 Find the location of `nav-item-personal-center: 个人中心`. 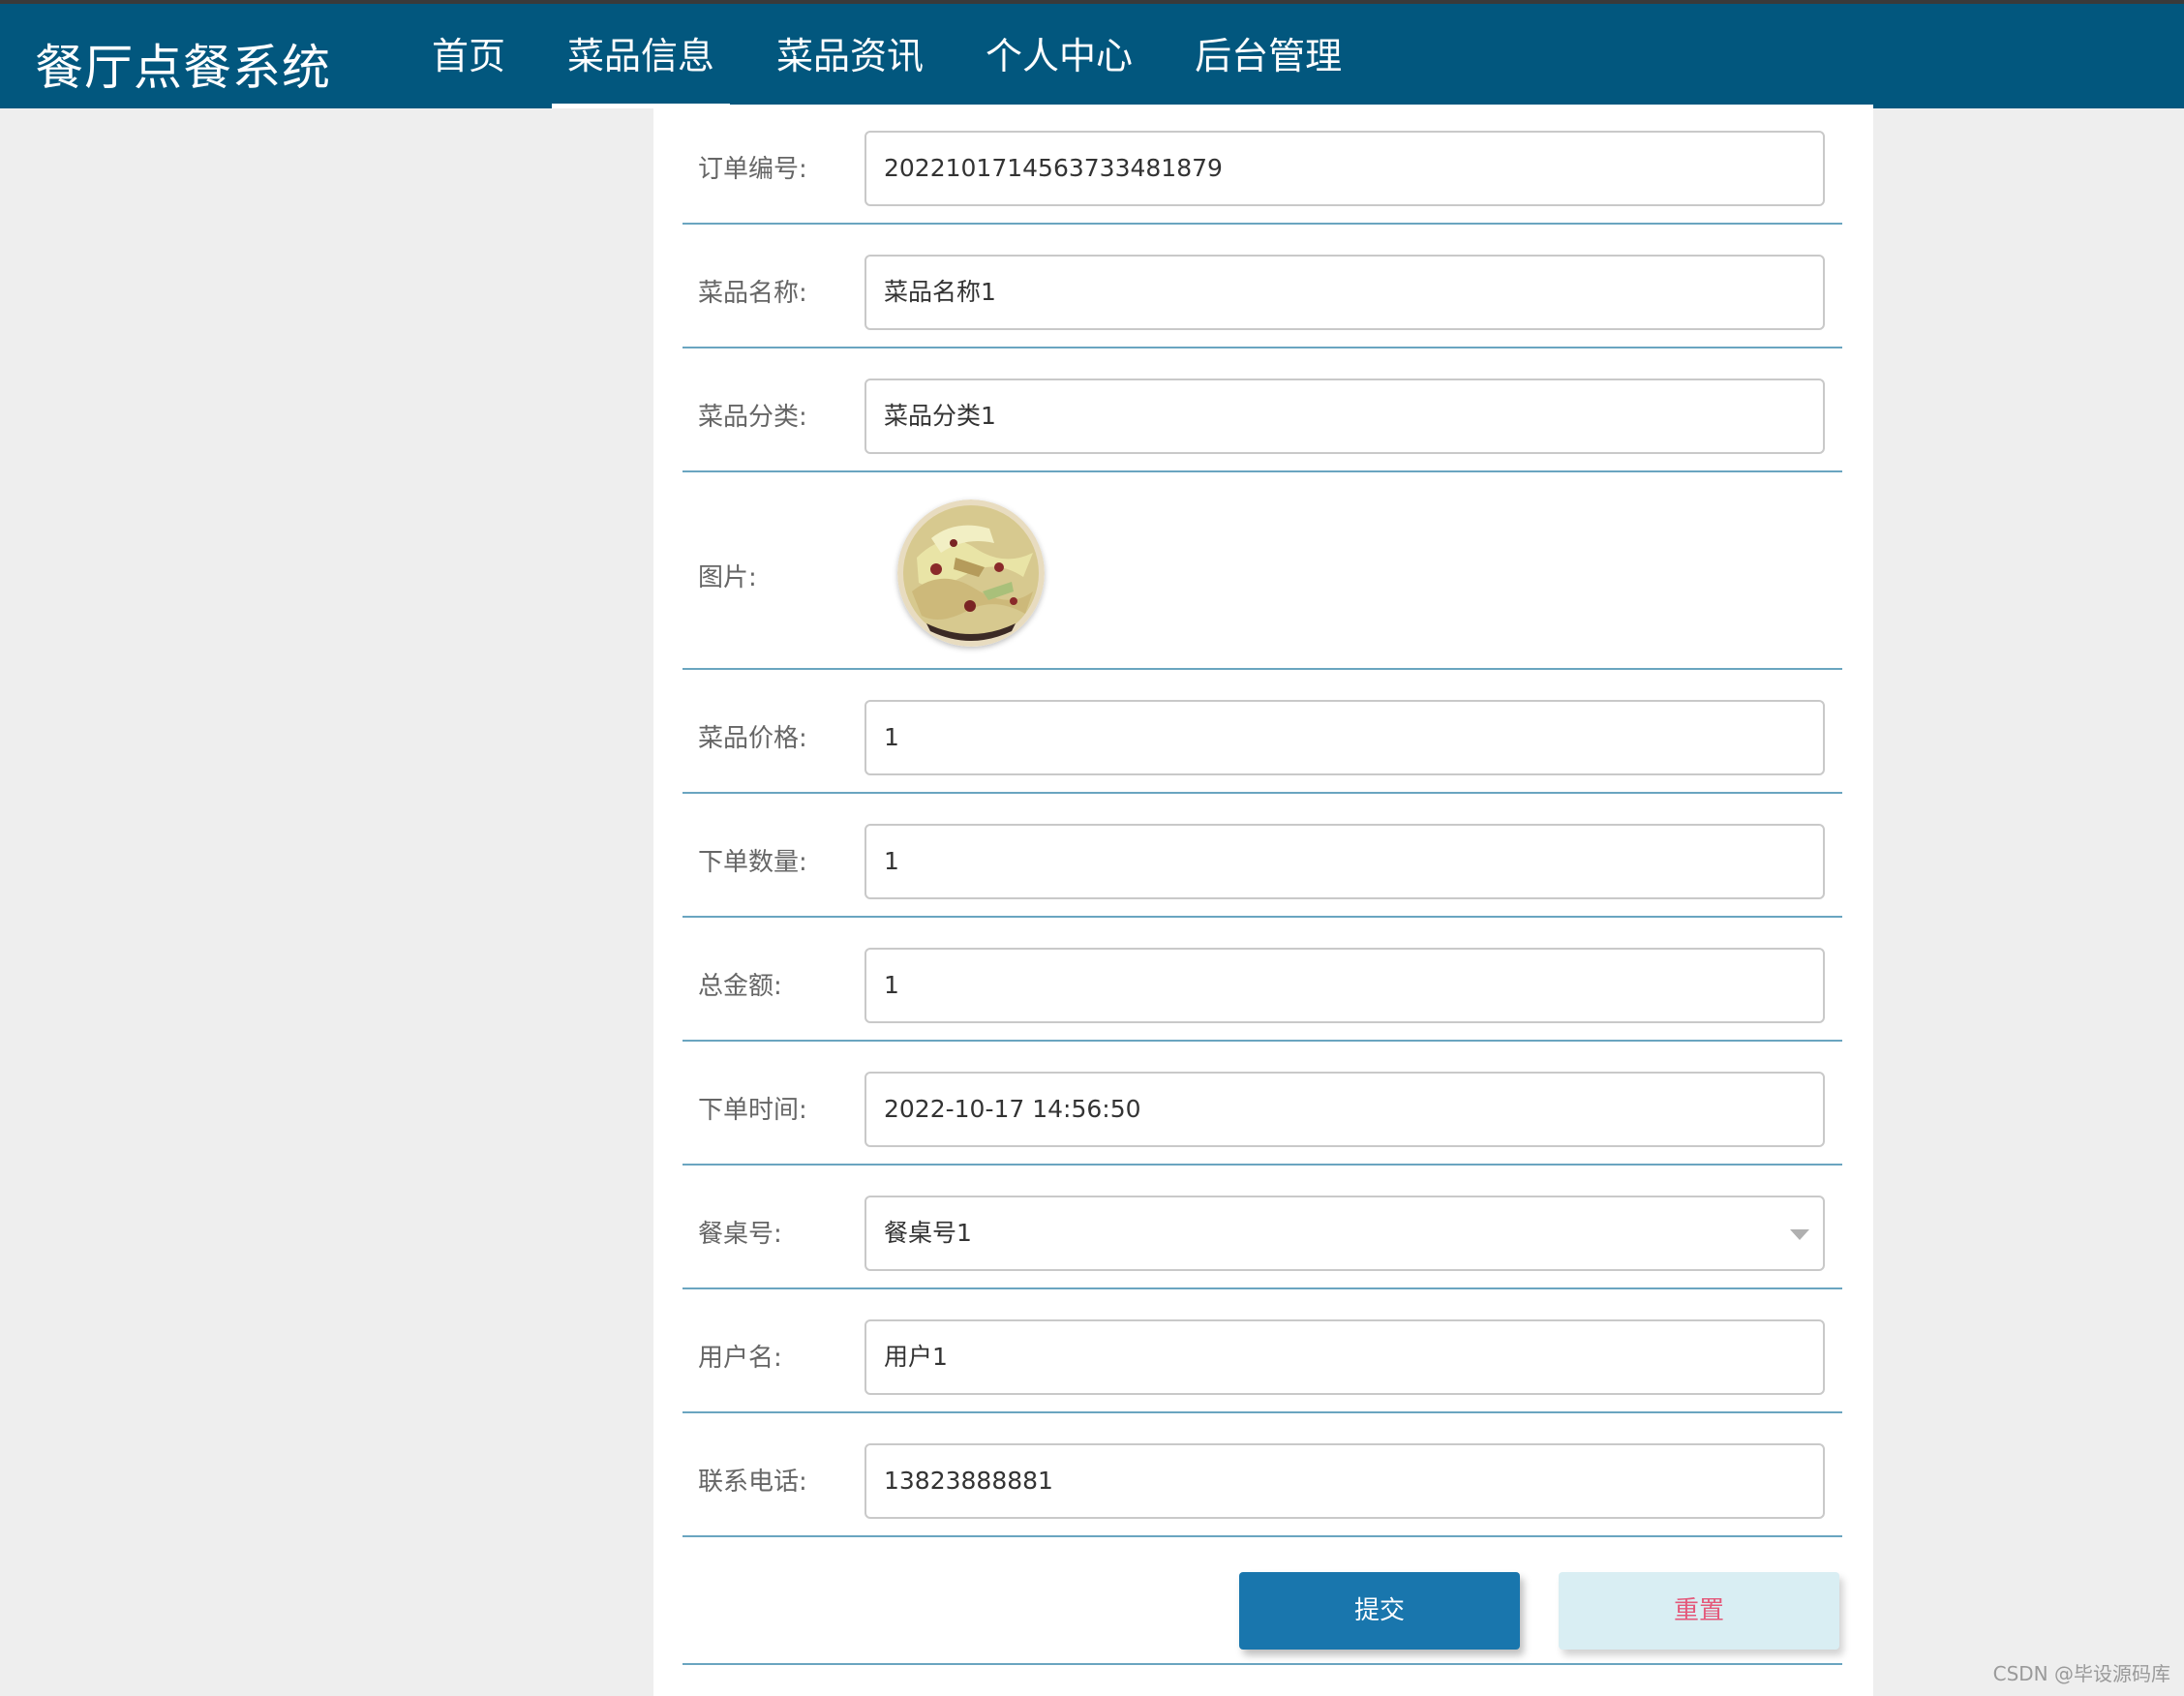

nav-item-personal-center: 个人中心 is located at coordinates (1059, 56).